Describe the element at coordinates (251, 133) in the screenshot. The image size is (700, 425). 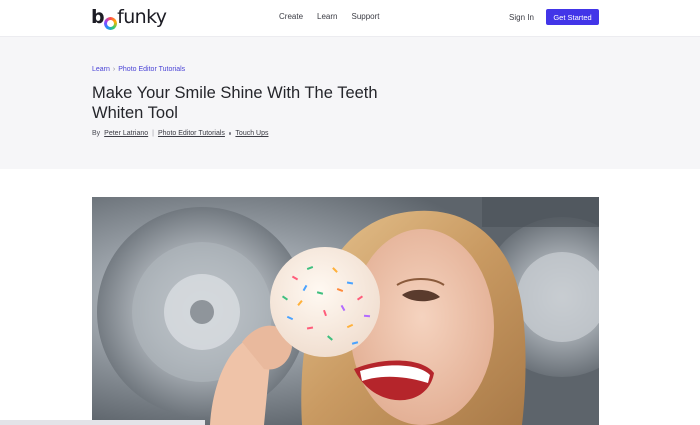
I see `category-link-touch-ups: Touch Ups` at that location.